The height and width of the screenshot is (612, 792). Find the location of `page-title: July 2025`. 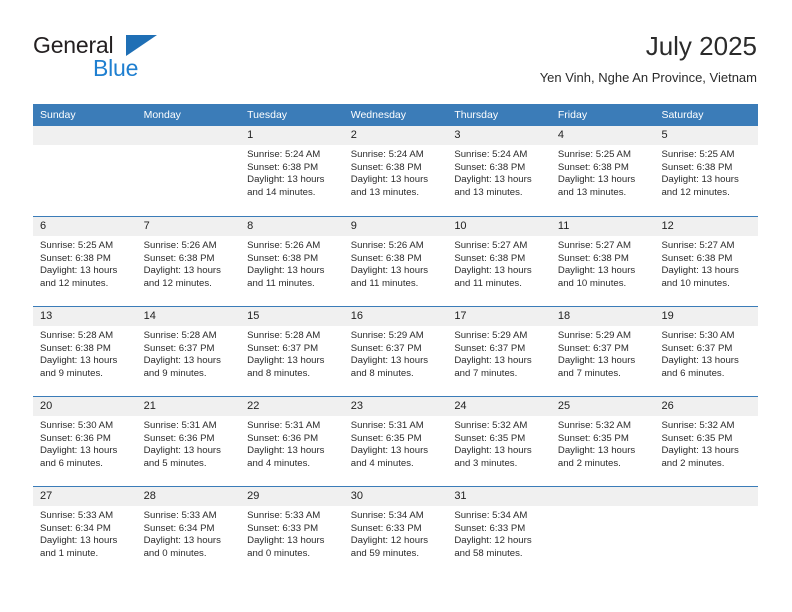

page-title: July 2025 is located at coordinates (701, 46).